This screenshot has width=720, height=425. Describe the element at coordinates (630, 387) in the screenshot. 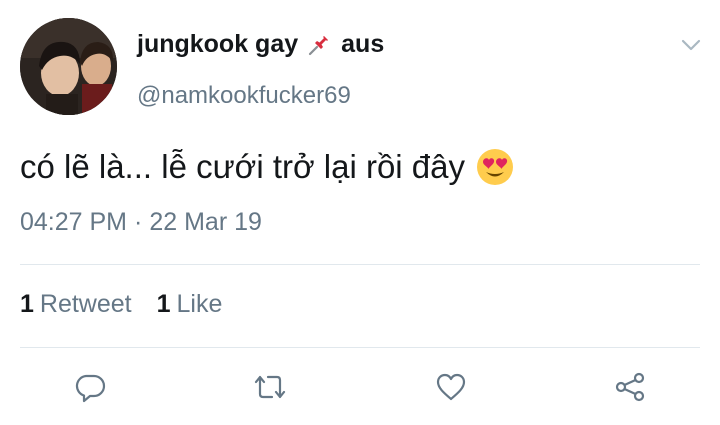

I see `share-icon` at that location.